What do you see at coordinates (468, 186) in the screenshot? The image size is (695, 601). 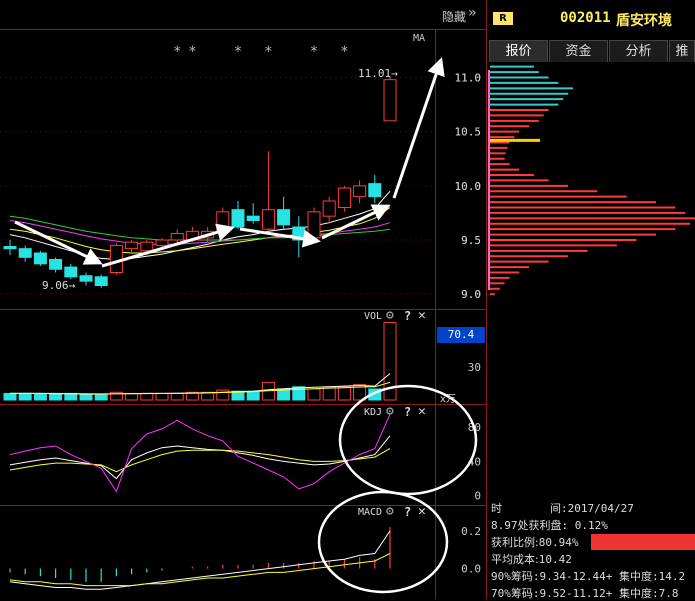 I see `chip-tick-label: 10.0` at bounding box center [468, 186].